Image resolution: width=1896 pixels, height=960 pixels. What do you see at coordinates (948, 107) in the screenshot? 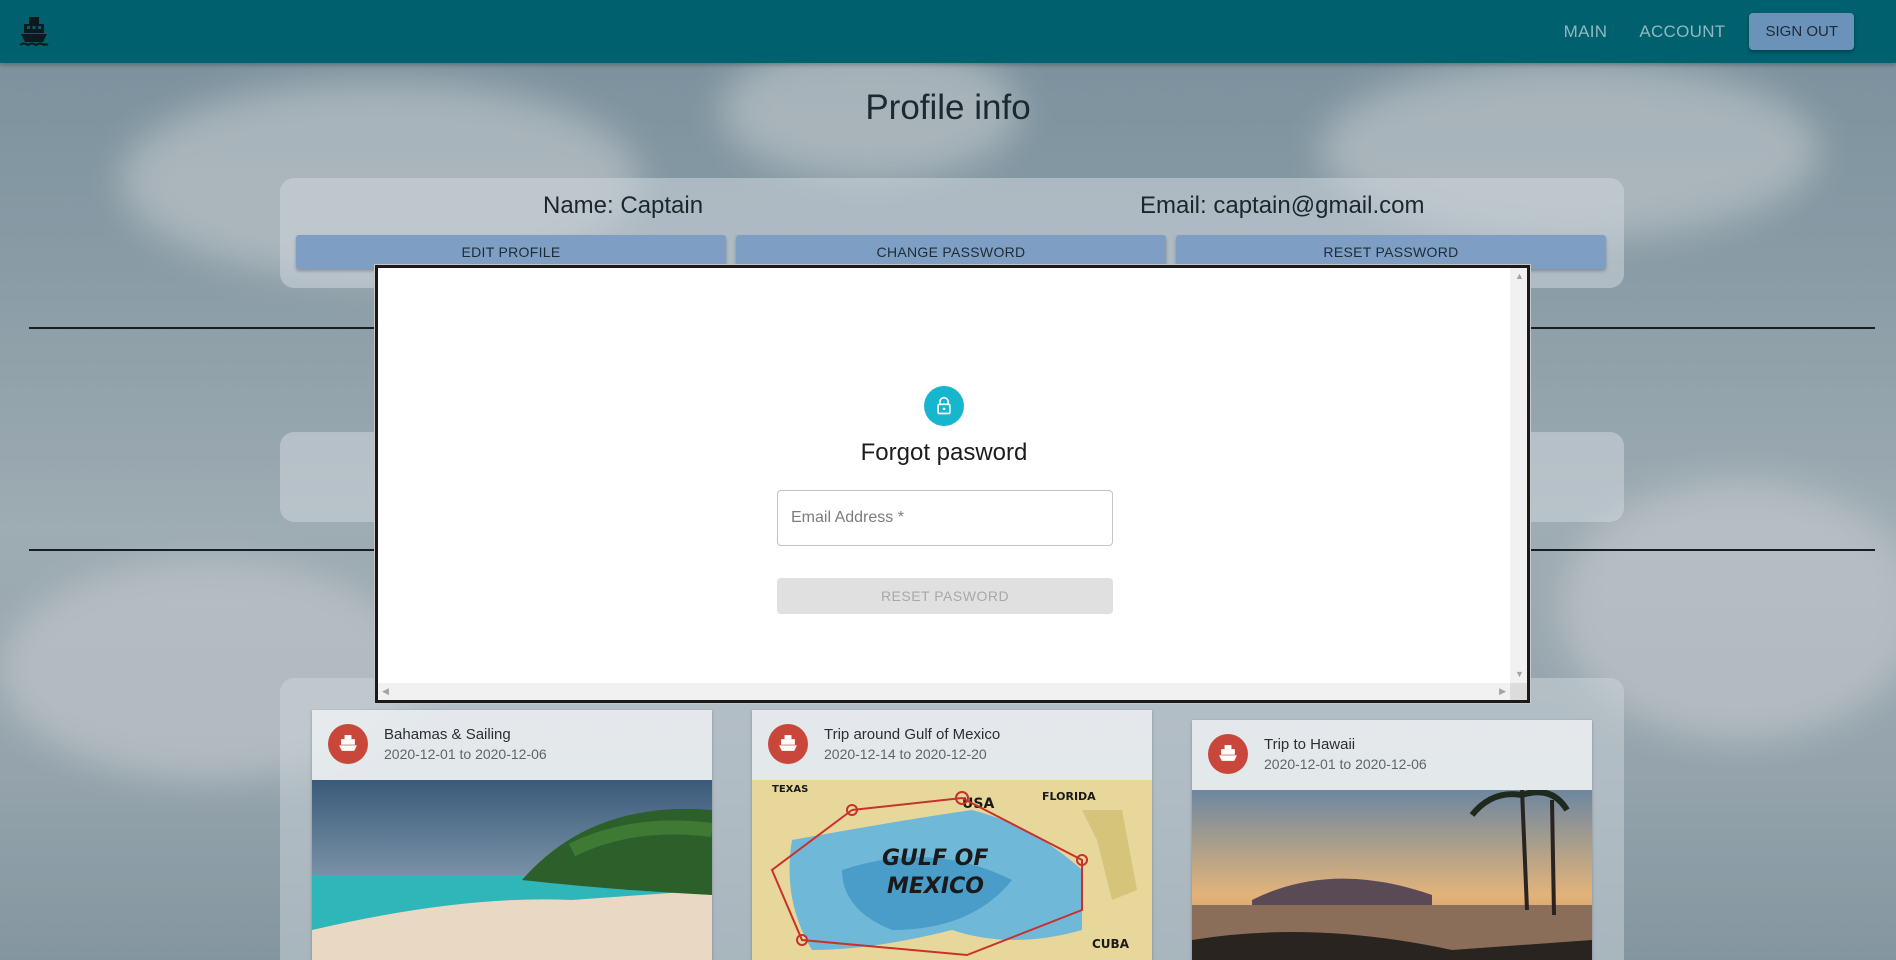
I see `page-title: Profile info` at bounding box center [948, 107].